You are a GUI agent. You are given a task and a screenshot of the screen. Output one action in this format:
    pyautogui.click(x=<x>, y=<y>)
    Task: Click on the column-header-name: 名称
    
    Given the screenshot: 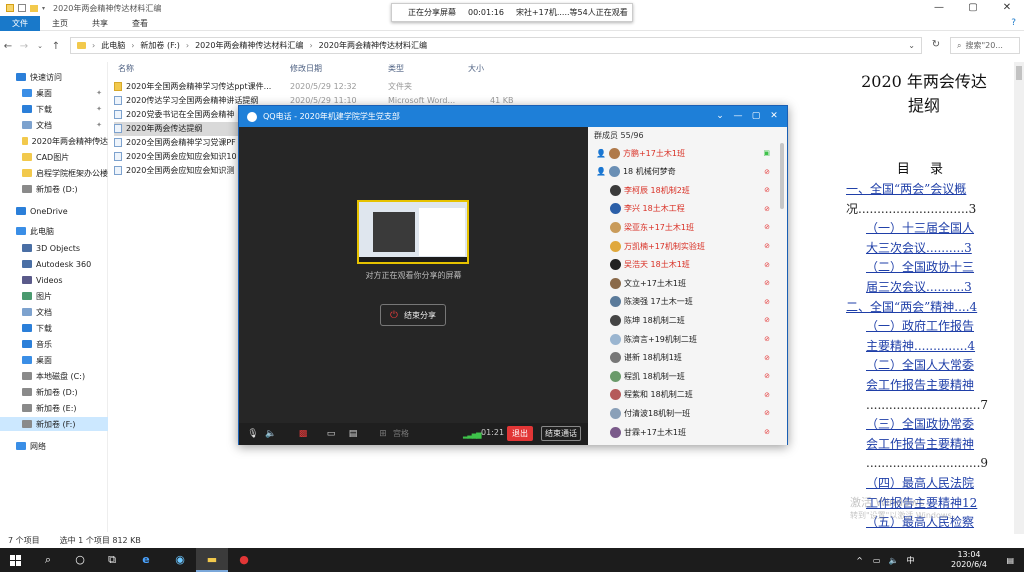 What is the action you would take?
    pyautogui.click(x=126, y=69)
    